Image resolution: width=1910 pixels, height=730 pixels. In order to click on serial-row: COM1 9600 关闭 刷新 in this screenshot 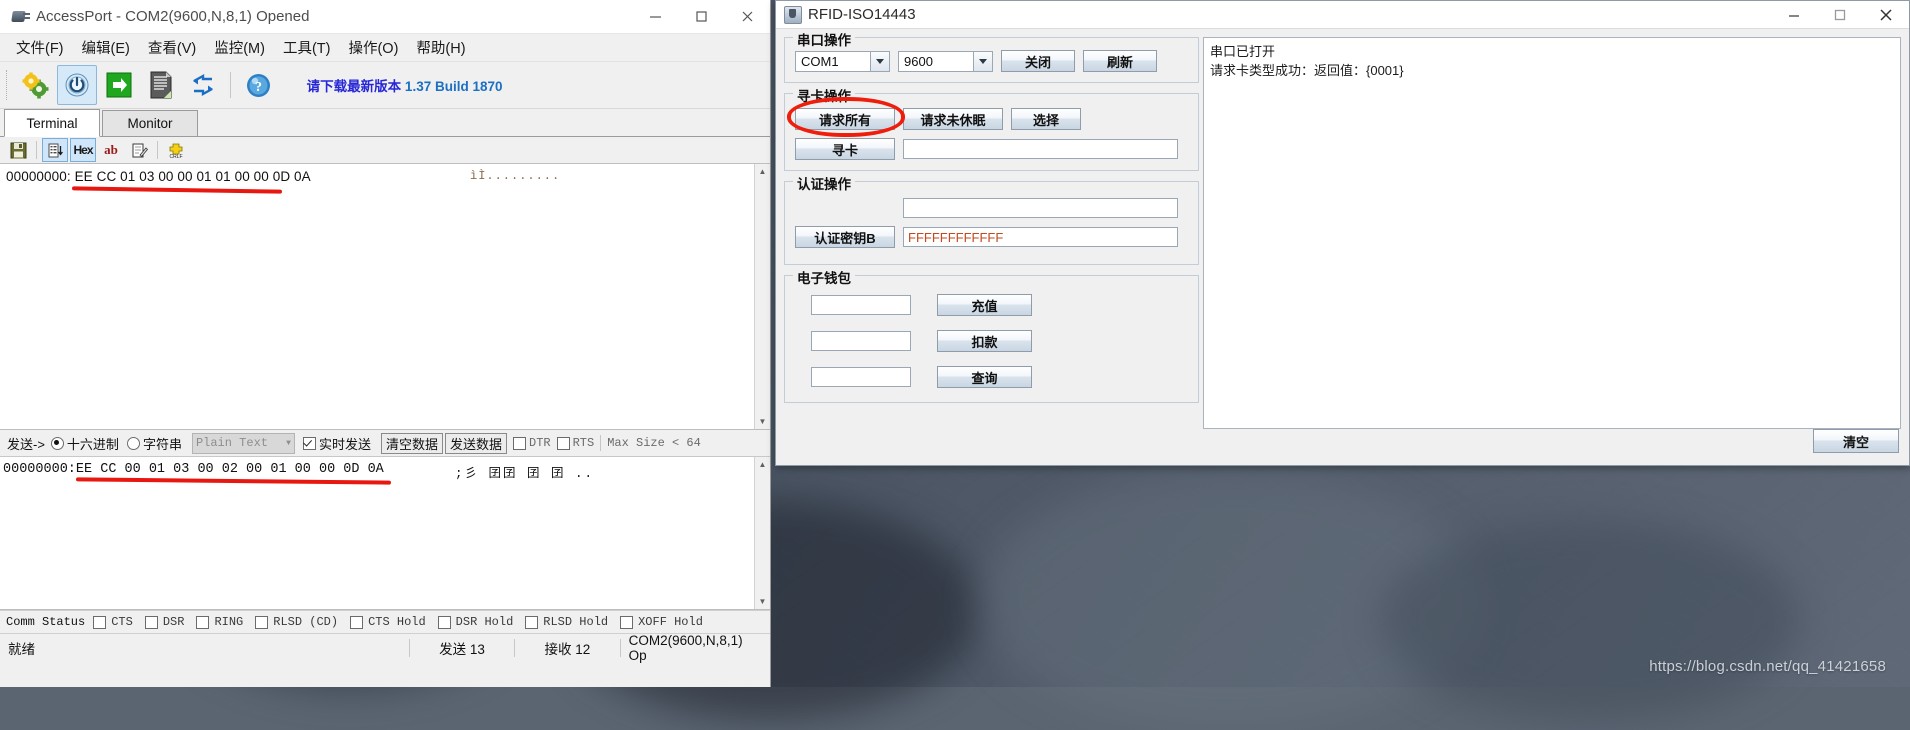, I will do `click(991, 61)`.